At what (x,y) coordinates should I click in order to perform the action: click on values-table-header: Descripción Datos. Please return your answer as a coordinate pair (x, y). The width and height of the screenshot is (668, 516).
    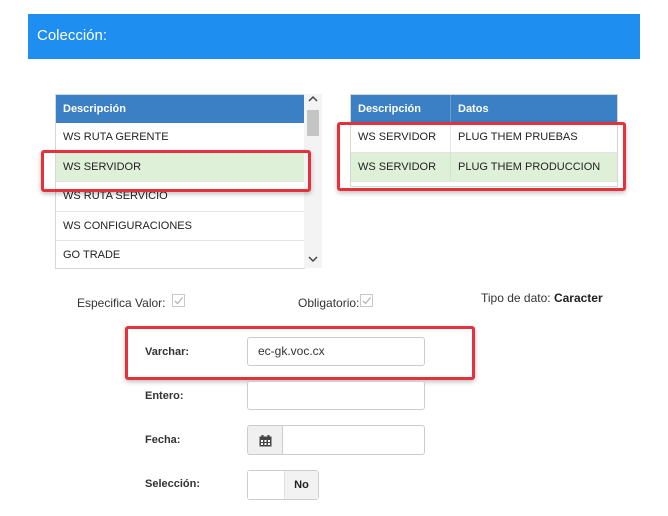
    Looking at the image, I should click on (484, 109).